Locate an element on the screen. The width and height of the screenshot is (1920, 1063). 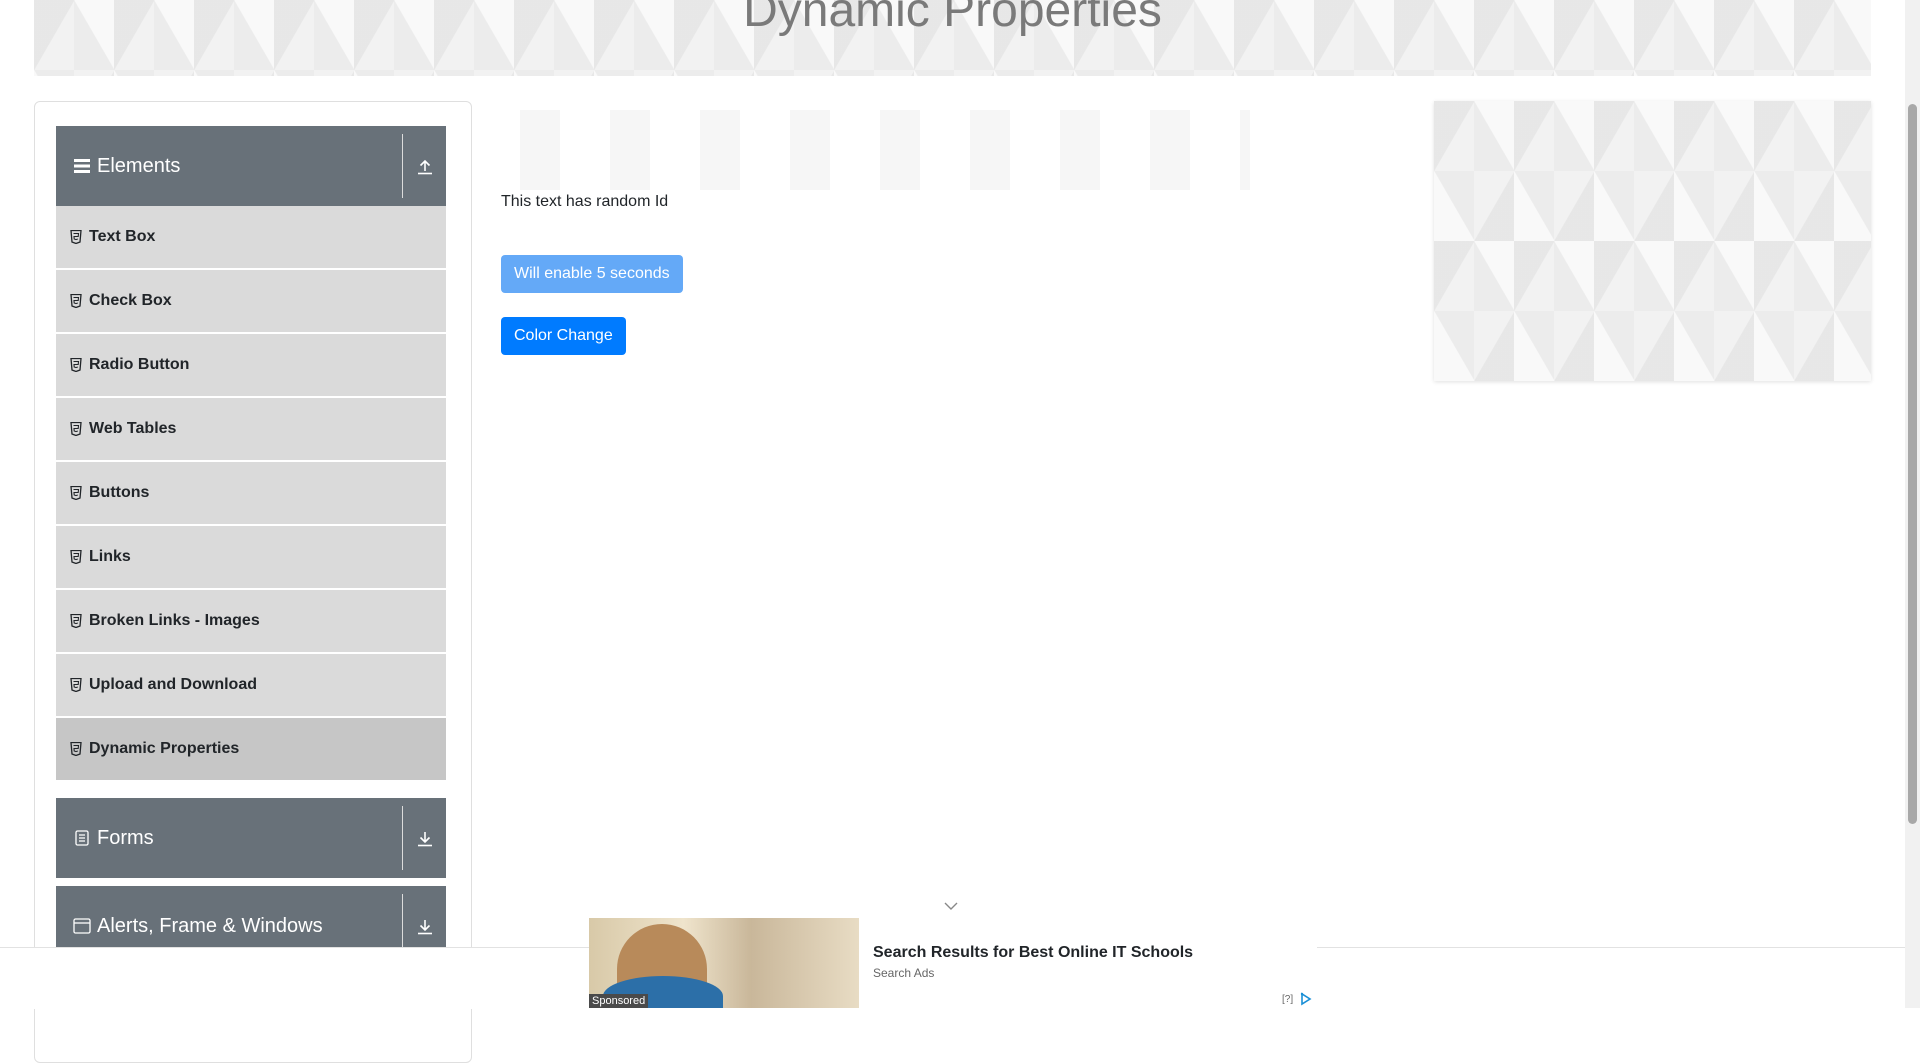
sidebar-item-label: Upload and Download is located at coordinates (173, 684).